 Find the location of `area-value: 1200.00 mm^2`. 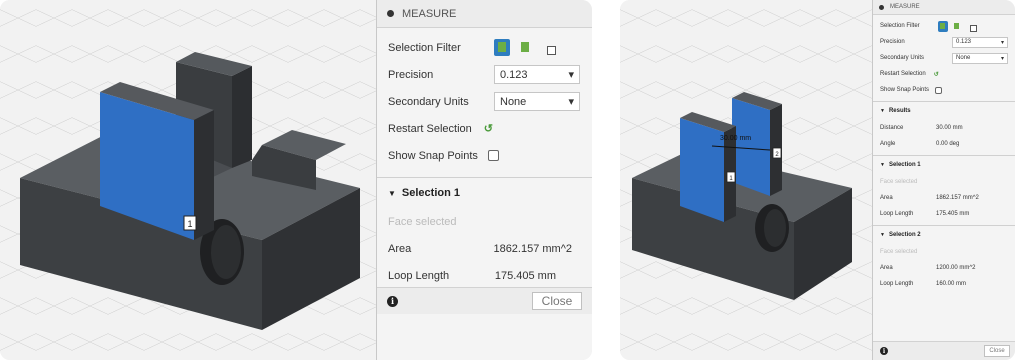

area-value: 1200.00 mm^2 is located at coordinates (956, 268).